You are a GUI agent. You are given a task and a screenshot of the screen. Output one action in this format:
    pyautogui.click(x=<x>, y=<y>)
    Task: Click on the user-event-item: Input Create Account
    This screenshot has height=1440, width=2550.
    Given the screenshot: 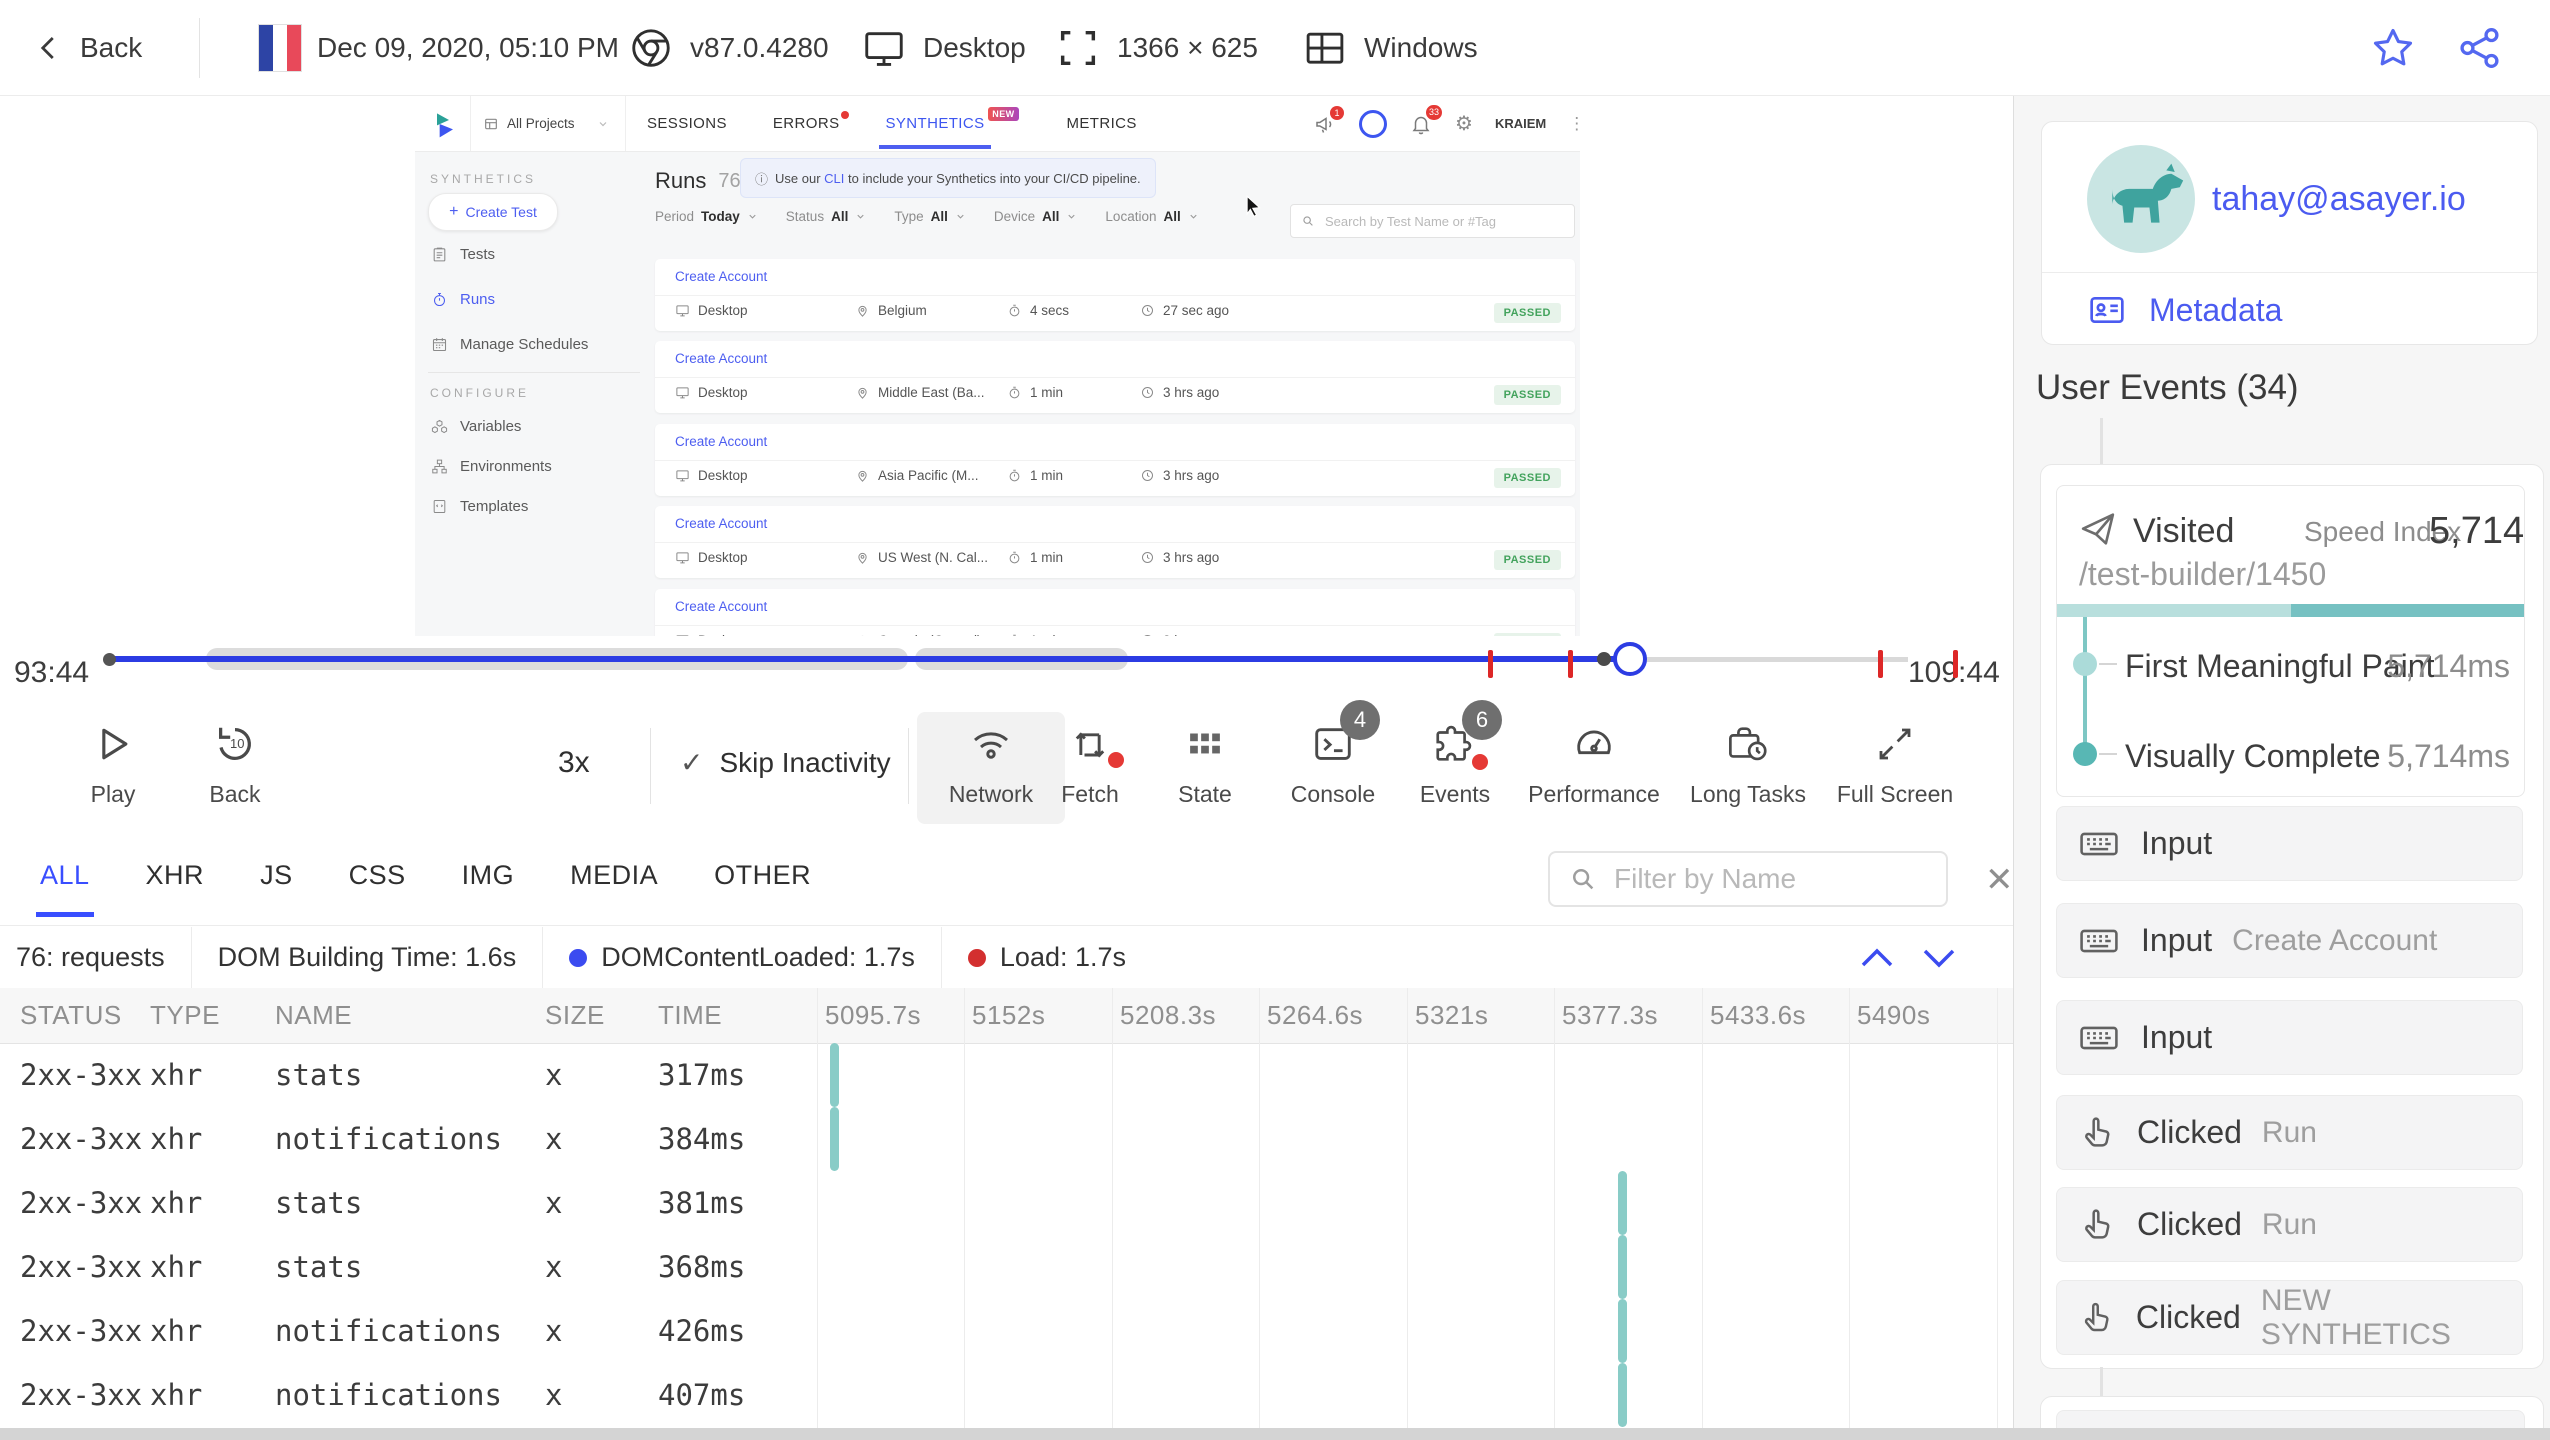 What is the action you would take?
    pyautogui.click(x=2289, y=940)
    